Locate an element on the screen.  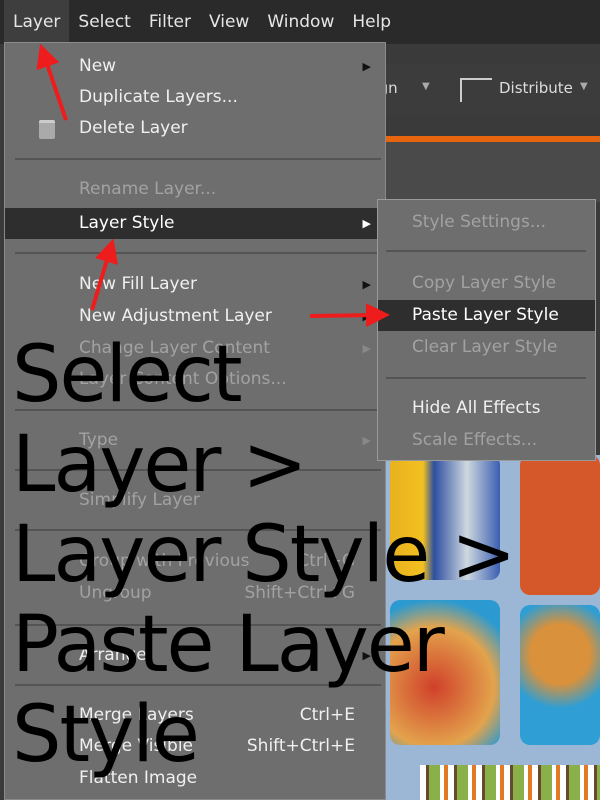
arrow-to-layer-menu is located at coordinates (52, 82).